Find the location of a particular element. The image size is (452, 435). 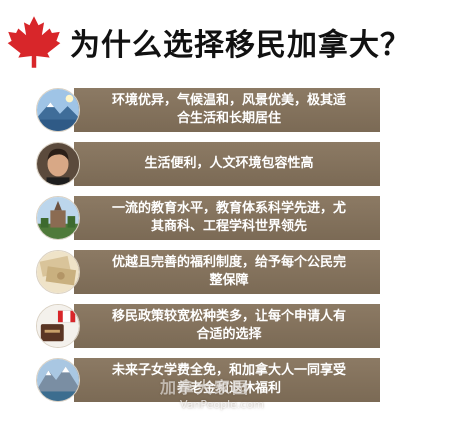

mountain-lake-photo is located at coordinates (58, 110).